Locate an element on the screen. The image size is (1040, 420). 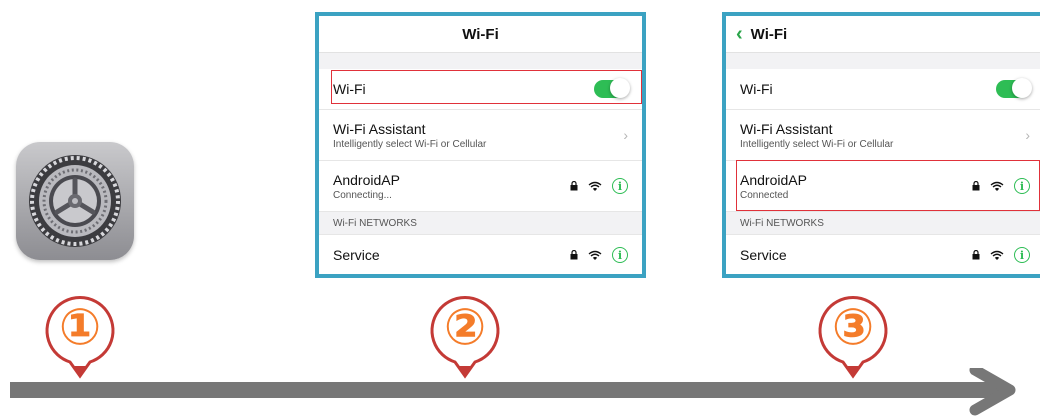
step-marker-1: ① is located at coordinates (80, 338).